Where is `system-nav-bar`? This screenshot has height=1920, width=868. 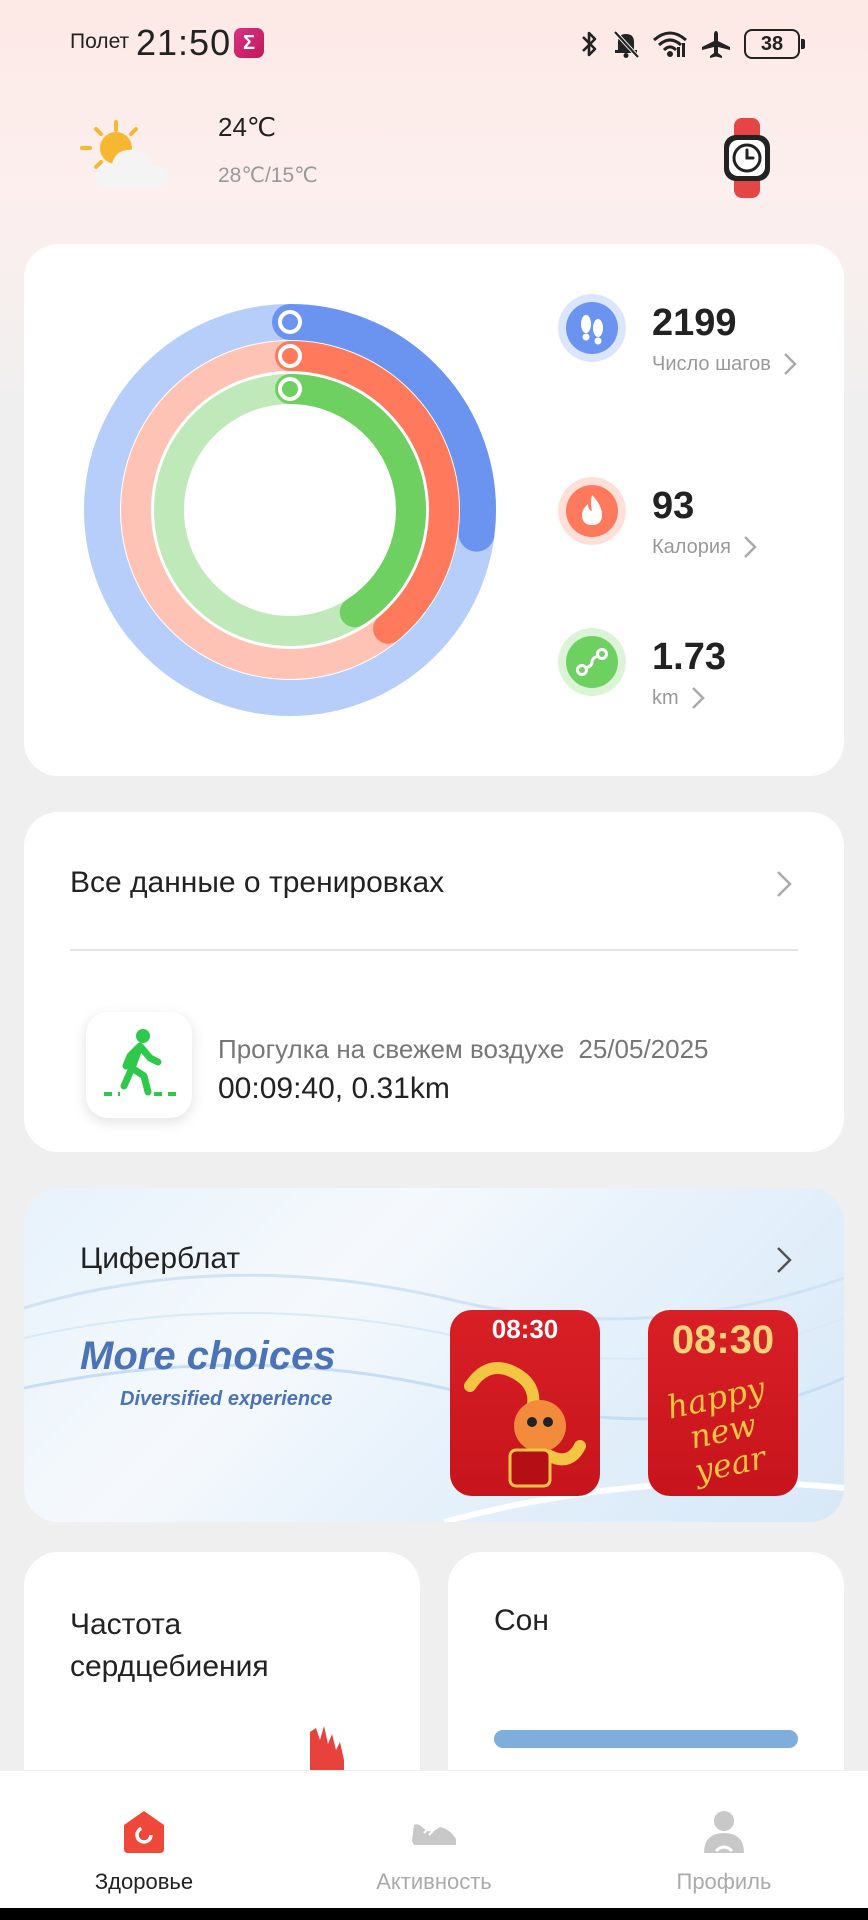
system-nav-bar is located at coordinates (434, 1914).